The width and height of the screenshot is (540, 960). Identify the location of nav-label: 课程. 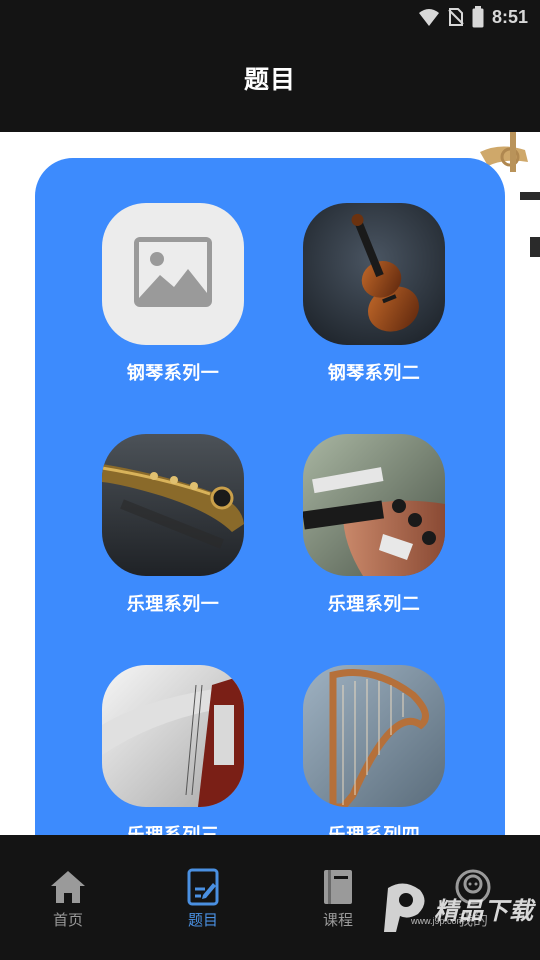
(337, 920).